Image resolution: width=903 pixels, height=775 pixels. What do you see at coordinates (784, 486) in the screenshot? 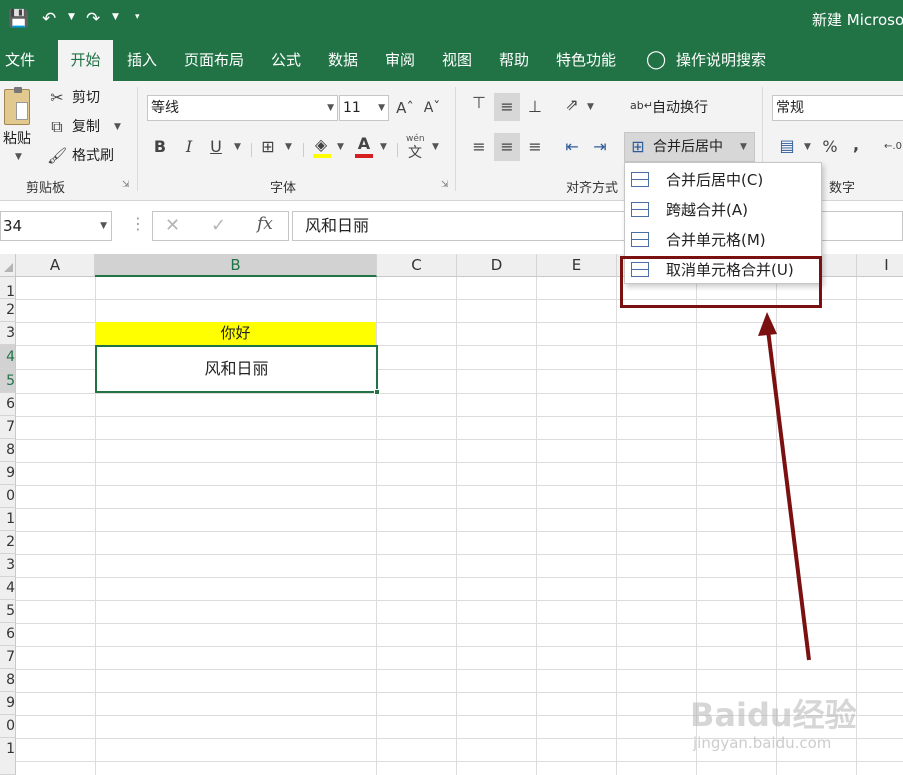
I see `annotation-arrow` at bounding box center [784, 486].